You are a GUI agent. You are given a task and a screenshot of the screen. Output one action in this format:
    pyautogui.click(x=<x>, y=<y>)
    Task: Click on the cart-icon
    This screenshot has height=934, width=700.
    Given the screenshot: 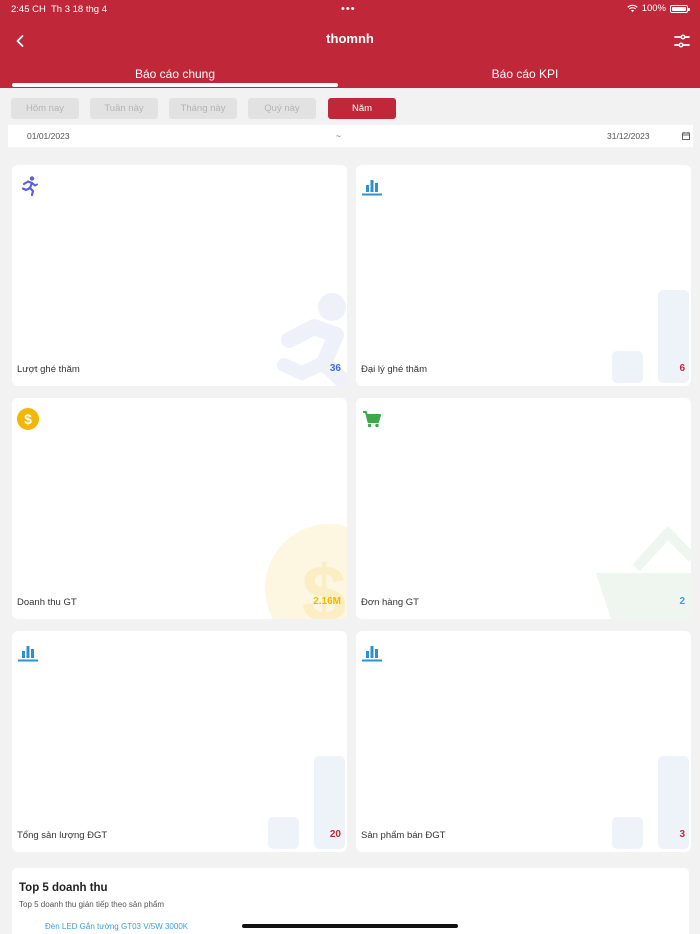 What is the action you would take?
    pyautogui.click(x=372, y=419)
    